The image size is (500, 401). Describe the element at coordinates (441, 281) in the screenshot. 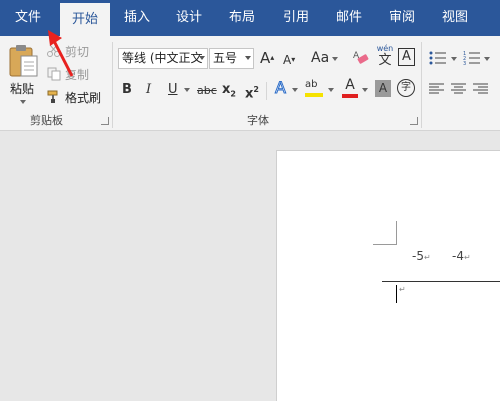

I see `axis-line` at that location.